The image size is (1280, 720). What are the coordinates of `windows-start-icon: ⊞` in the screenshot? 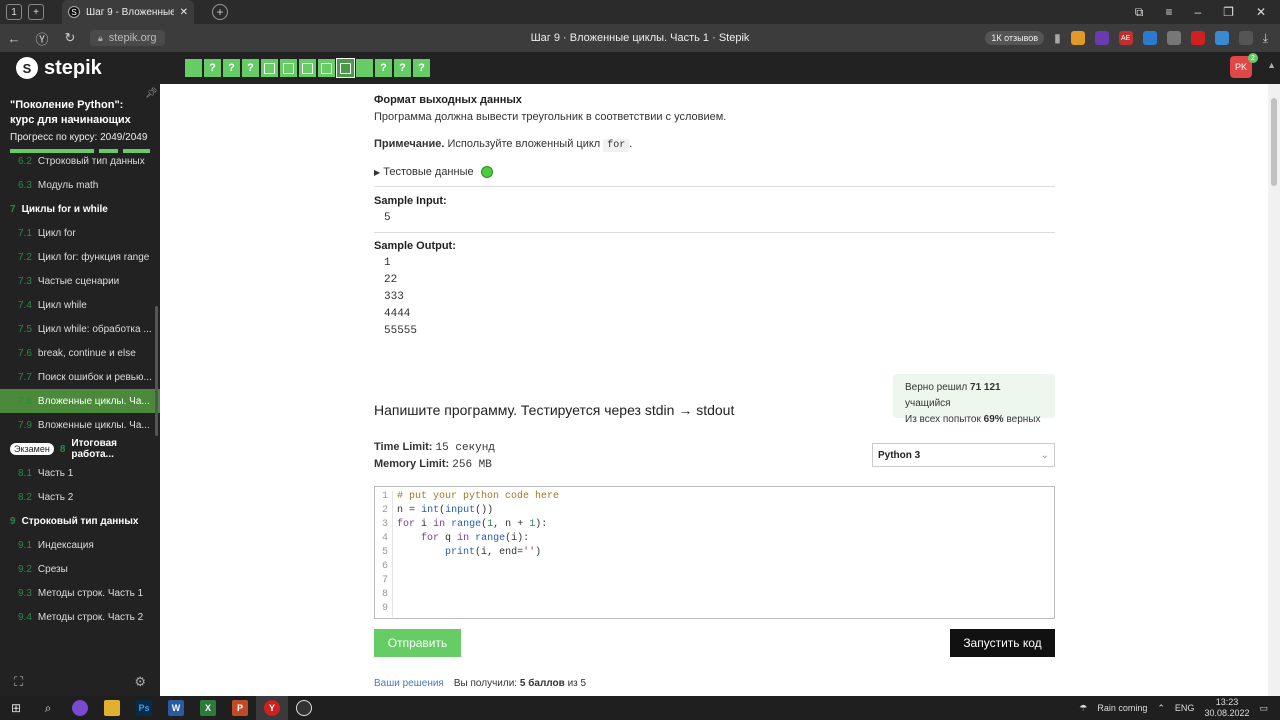 It's located at (16, 708).